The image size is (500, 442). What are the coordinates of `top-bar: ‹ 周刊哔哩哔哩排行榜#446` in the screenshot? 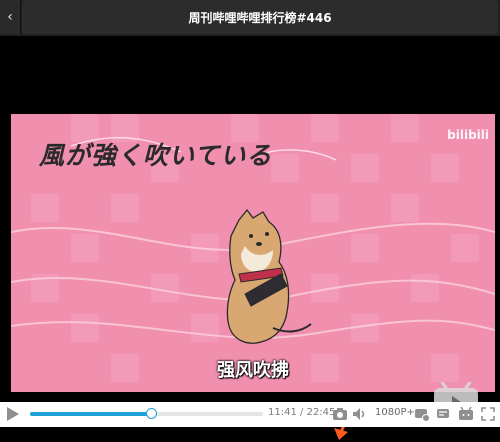 It's located at (250, 18).